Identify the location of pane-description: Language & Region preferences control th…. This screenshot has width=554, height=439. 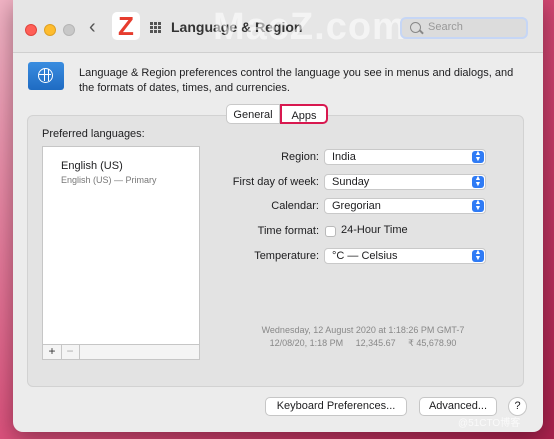
(296, 80).